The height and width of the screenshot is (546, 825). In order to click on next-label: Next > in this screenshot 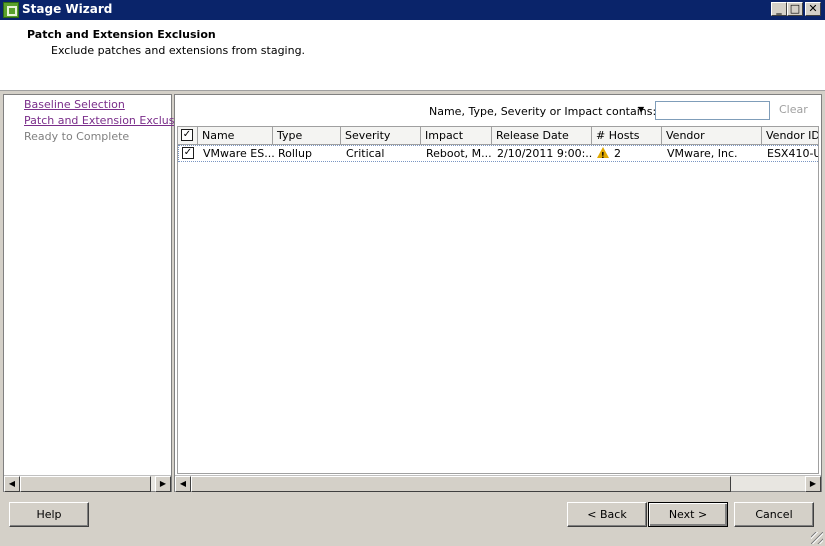, I will do `click(688, 514)`.